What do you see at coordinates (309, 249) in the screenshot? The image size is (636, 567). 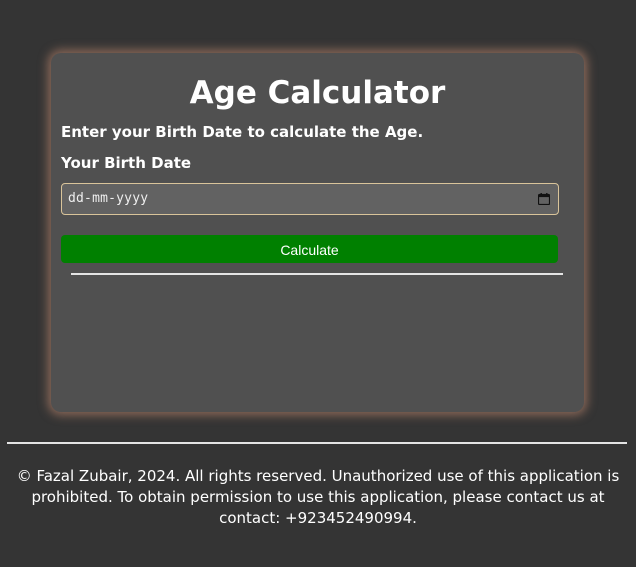 I see `calculate-button: Calculate` at bounding box center [309, 249].